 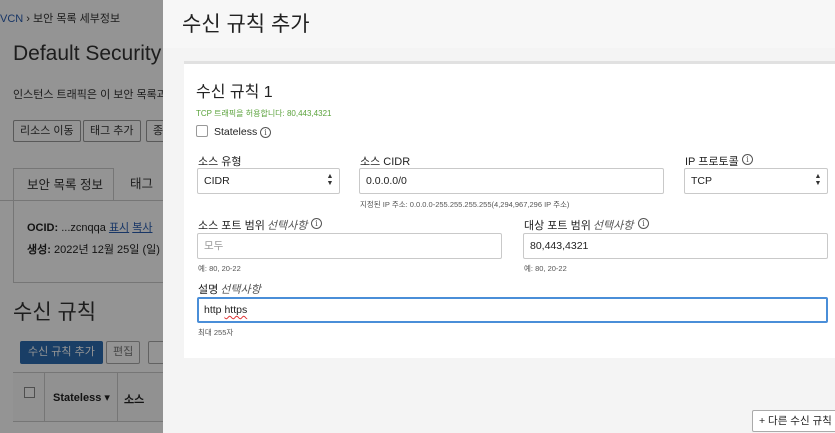 I want to click on panel-header: 수신 규칙 추가, so click(x=499, y=24).